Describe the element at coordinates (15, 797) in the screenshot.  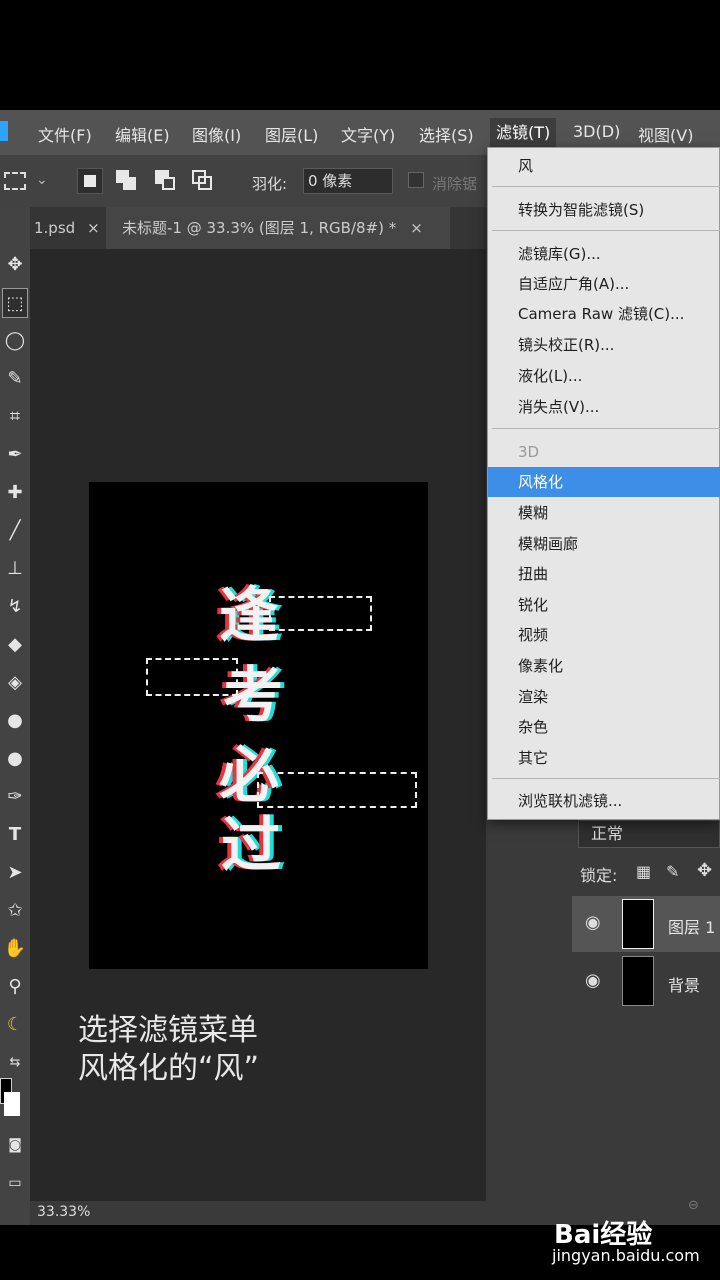
I see `pen-tool-icon: ✑` at that location.